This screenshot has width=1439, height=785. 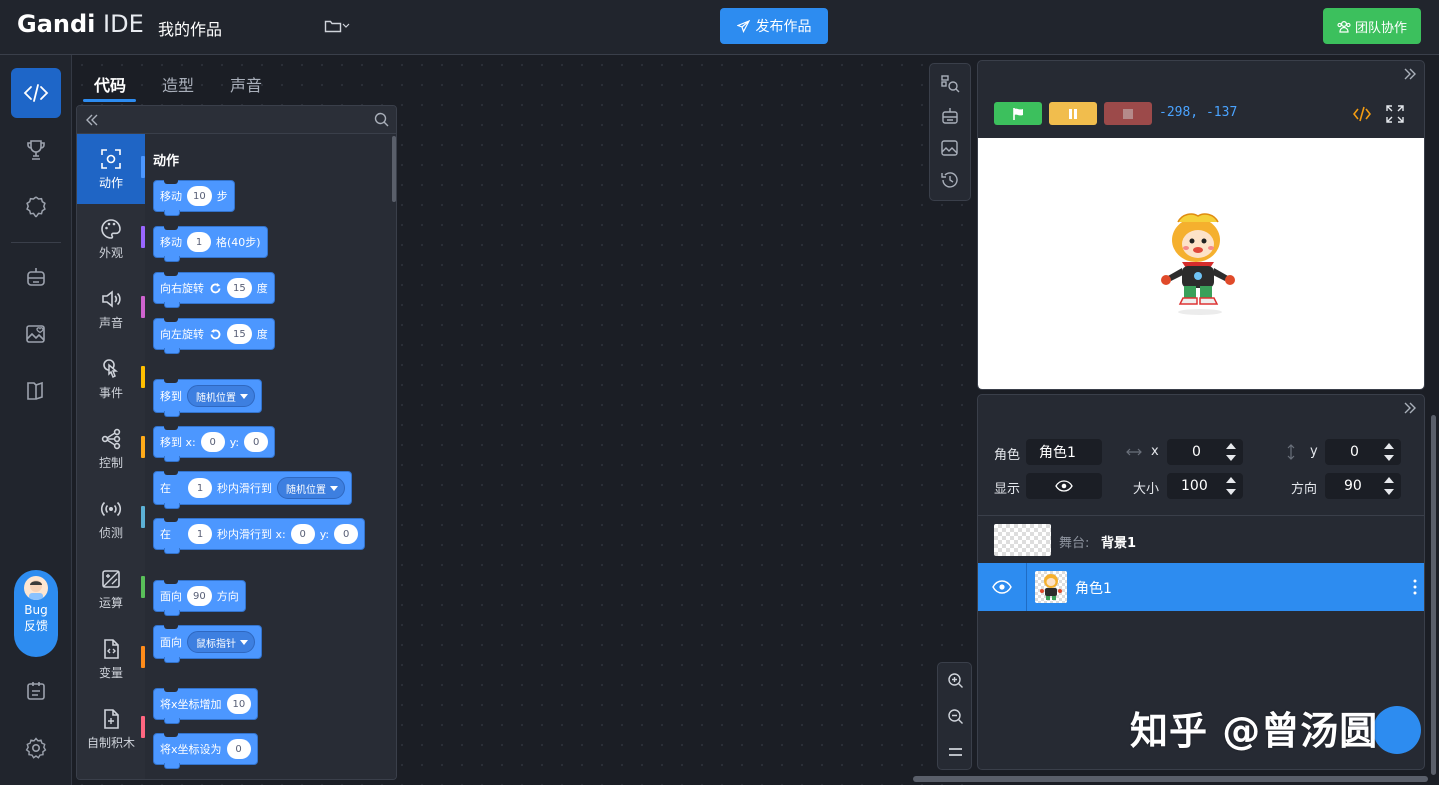 What do you see at coordinates (394, 169) in the screenshot?
I see `palette-scrollbar` at bounding box center [394, 169].